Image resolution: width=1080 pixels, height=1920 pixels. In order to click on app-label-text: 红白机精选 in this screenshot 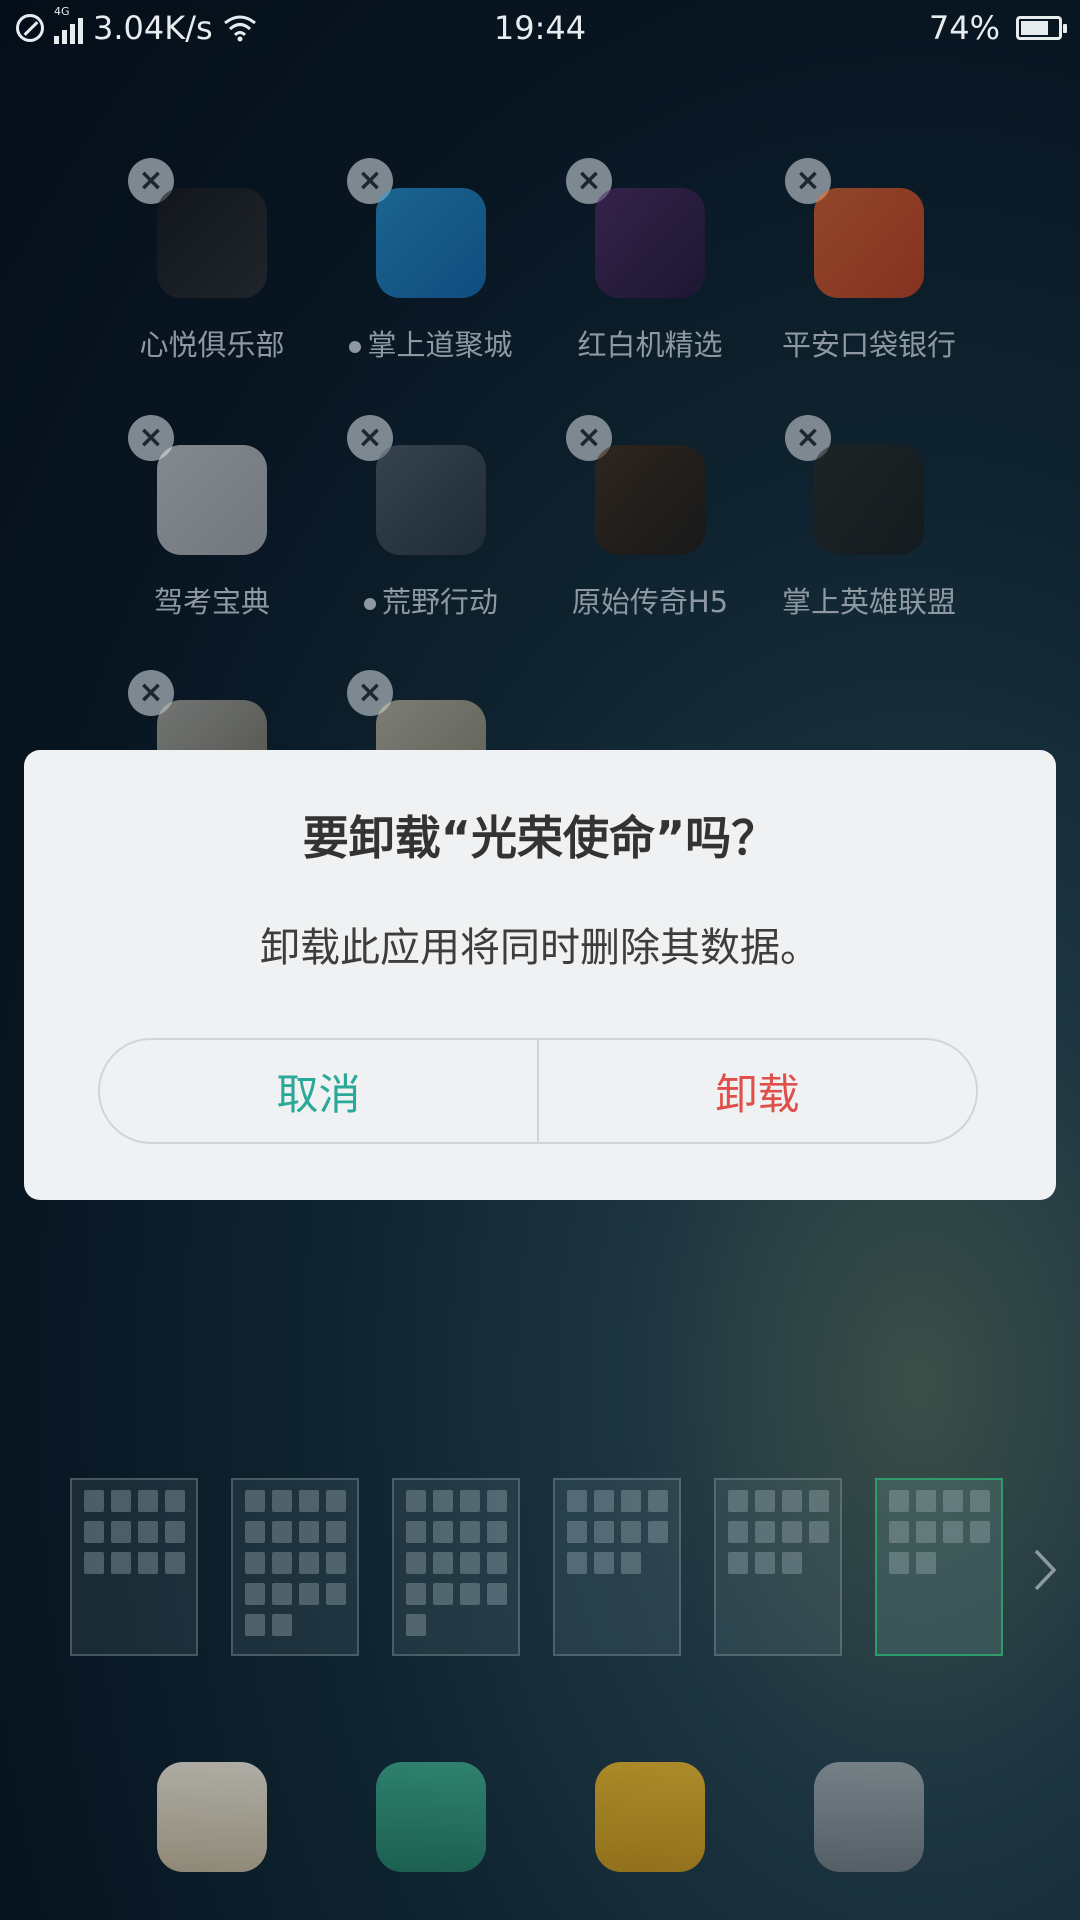, I will do `click(650, 345)`.